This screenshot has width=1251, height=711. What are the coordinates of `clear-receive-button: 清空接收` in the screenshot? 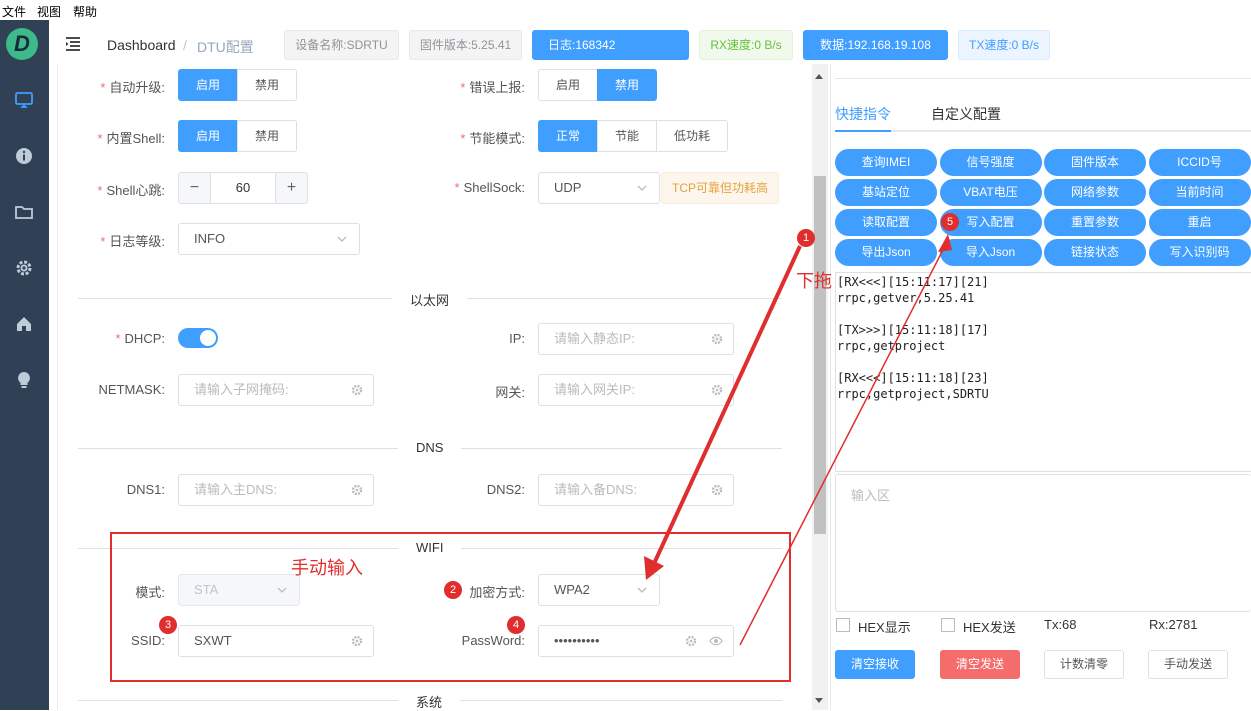 It's located at (875, 664).